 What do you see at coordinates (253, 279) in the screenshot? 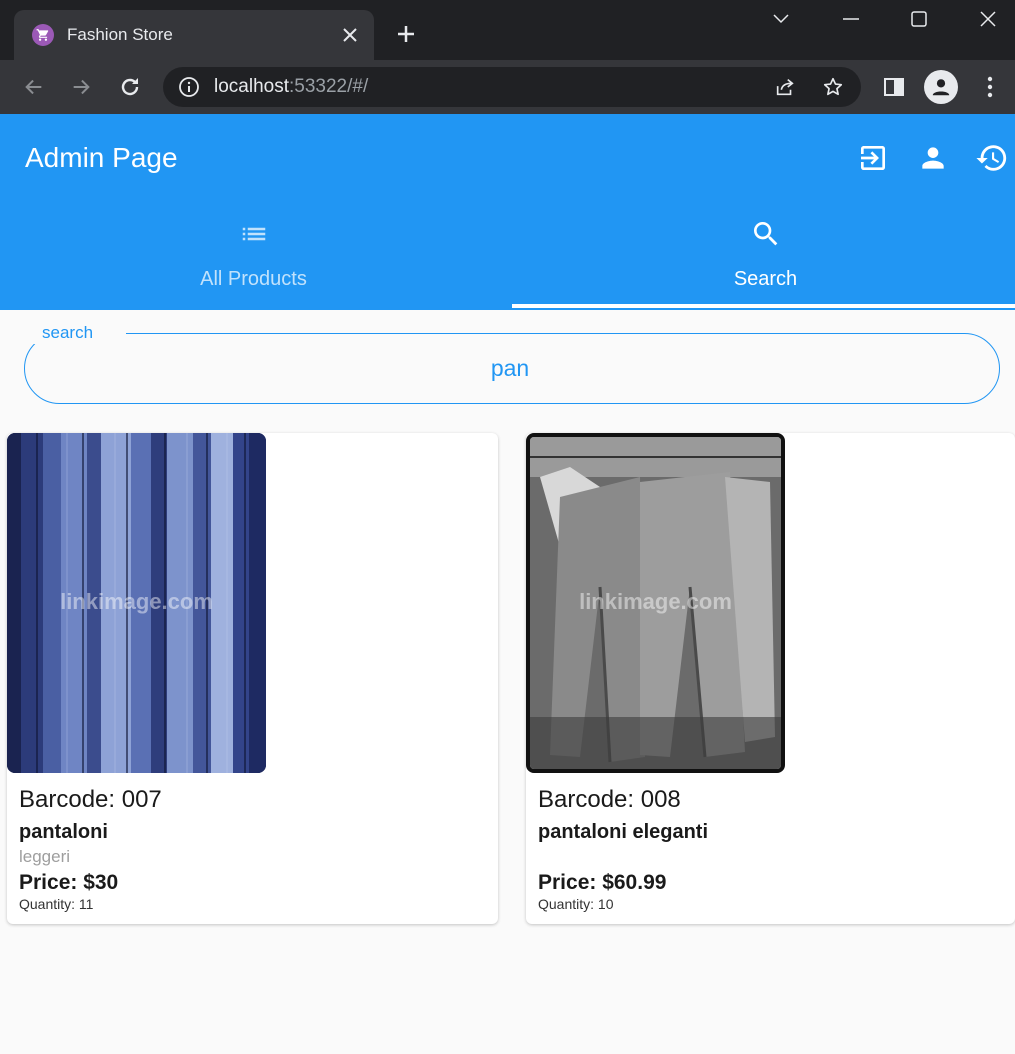
I see `tab-all-products-label: All Products` at bounding box center [253, 279].